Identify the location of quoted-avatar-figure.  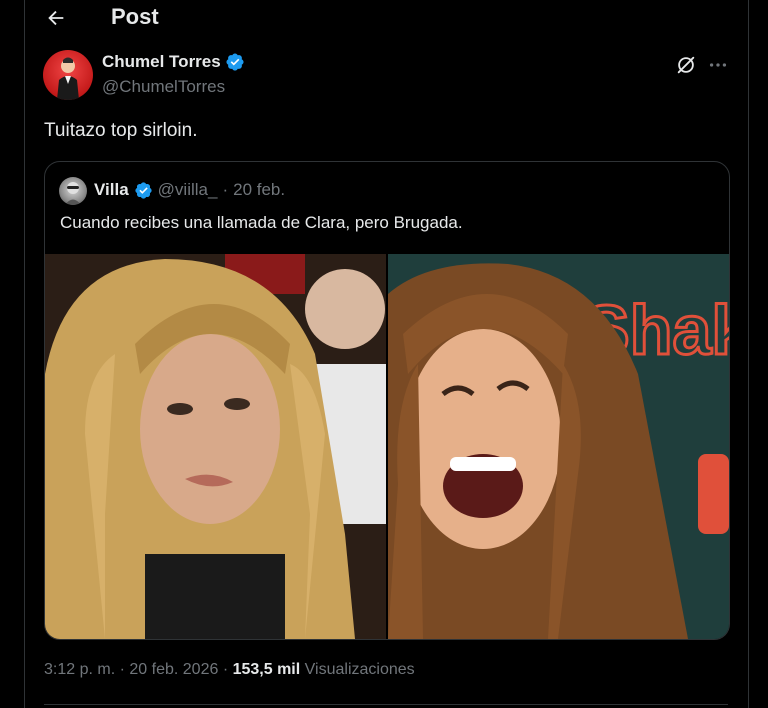
(73, 193).